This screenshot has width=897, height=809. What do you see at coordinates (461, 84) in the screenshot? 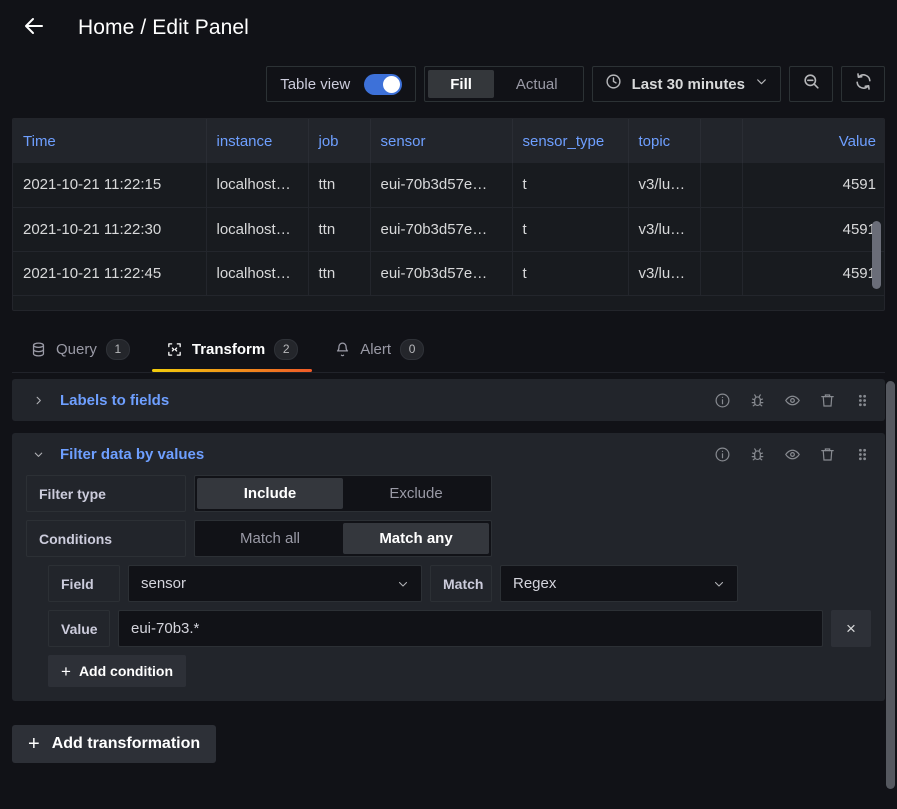
I see `display-mode-fill: Fill` at bounding box center [461, 84].